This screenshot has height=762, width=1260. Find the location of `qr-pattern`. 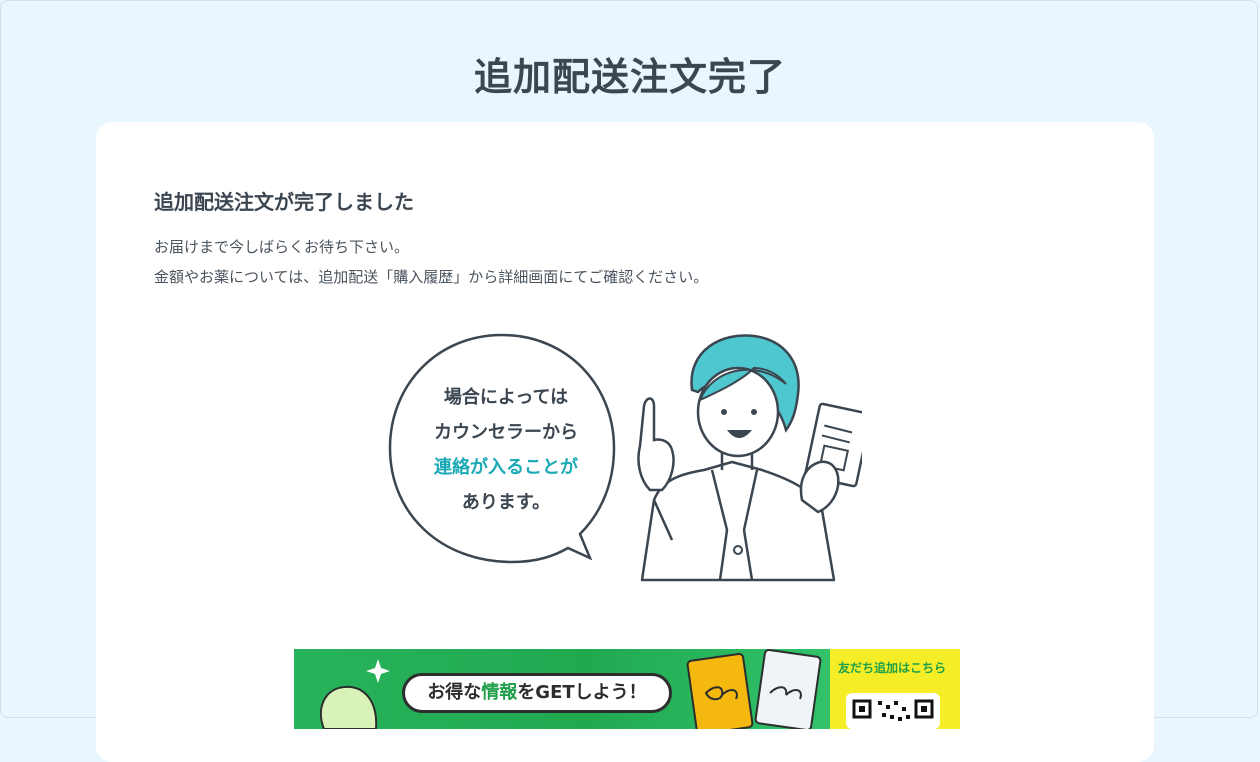

qr-pattern is located at coordinates (893, 710).